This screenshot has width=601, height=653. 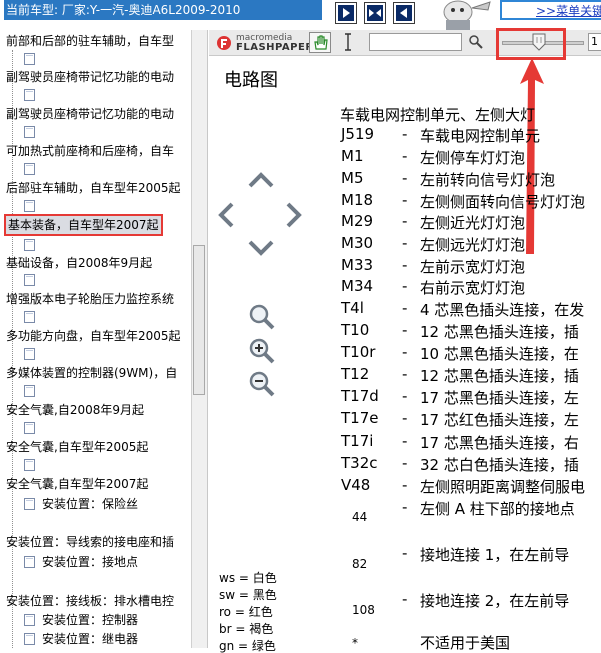 What do you see at coordinates (476, 42) in the screenshot?
I see `search-icon` at bounding box center [476, 42].